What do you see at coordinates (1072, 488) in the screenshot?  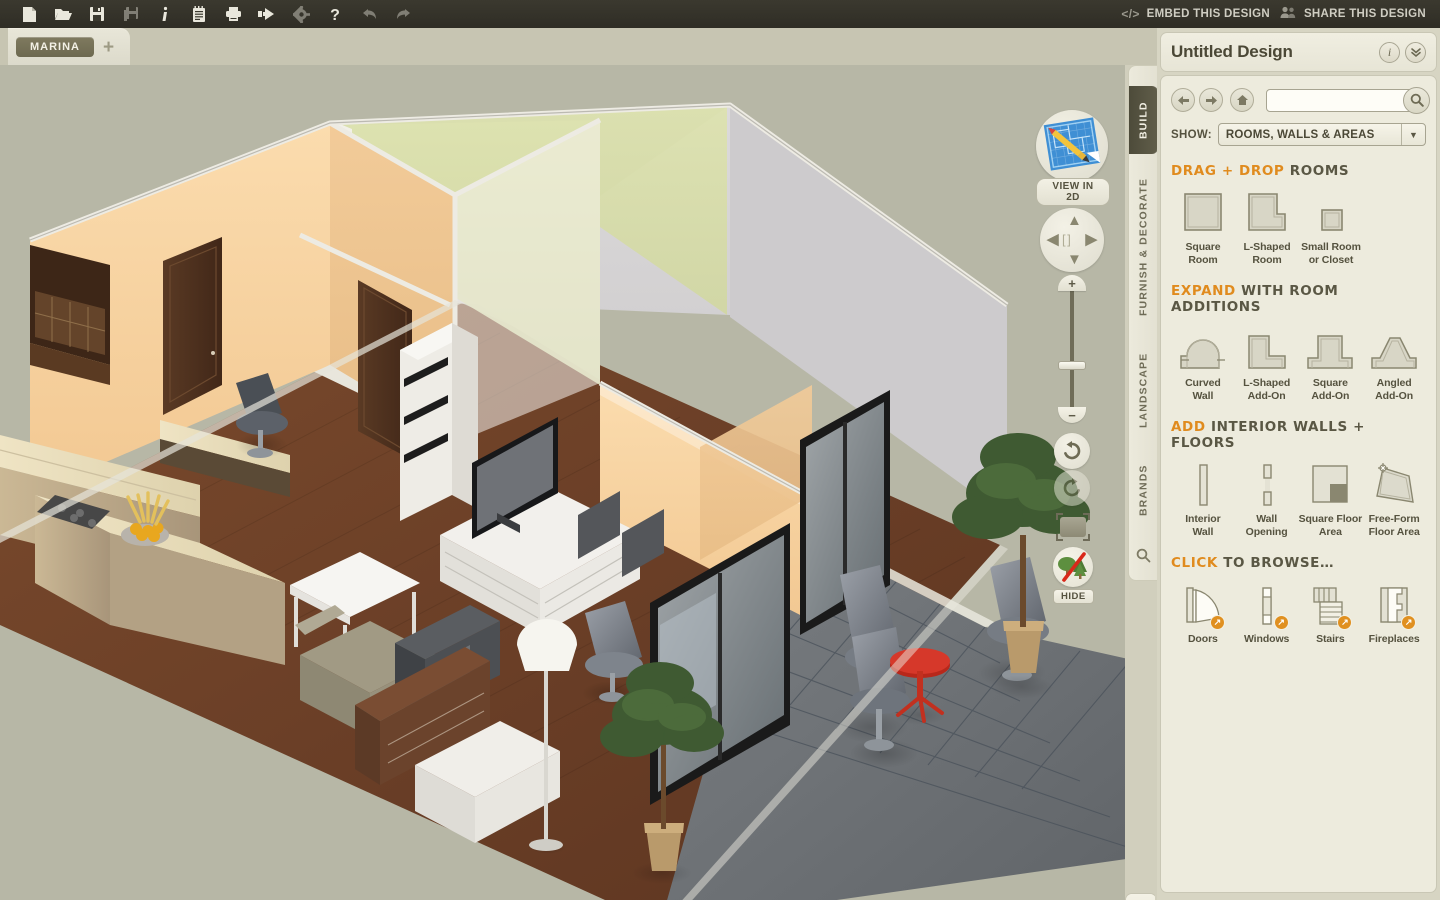 I see `rotate-right-icon` at bounding box center [1072, 488].